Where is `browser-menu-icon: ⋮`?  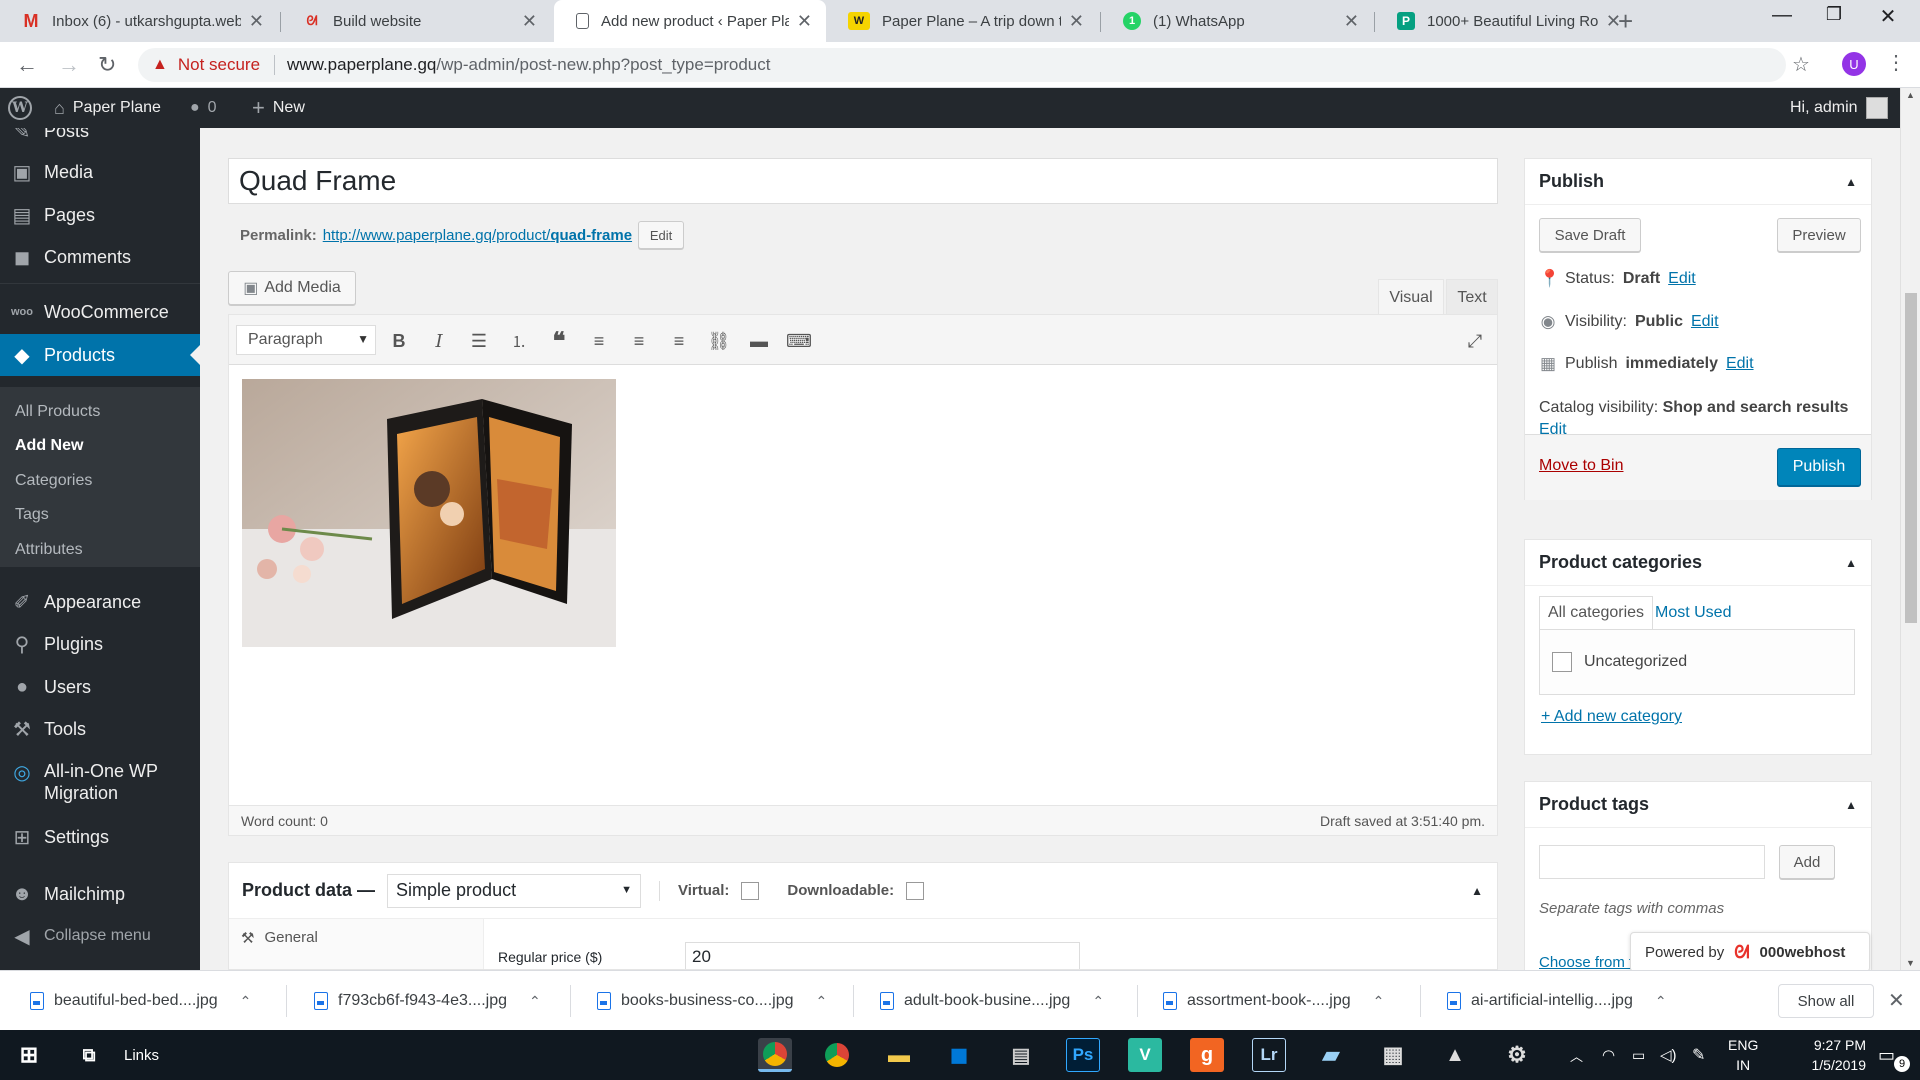
browser-menu-icon: ⋮ is located at coordinates (1896, 62).